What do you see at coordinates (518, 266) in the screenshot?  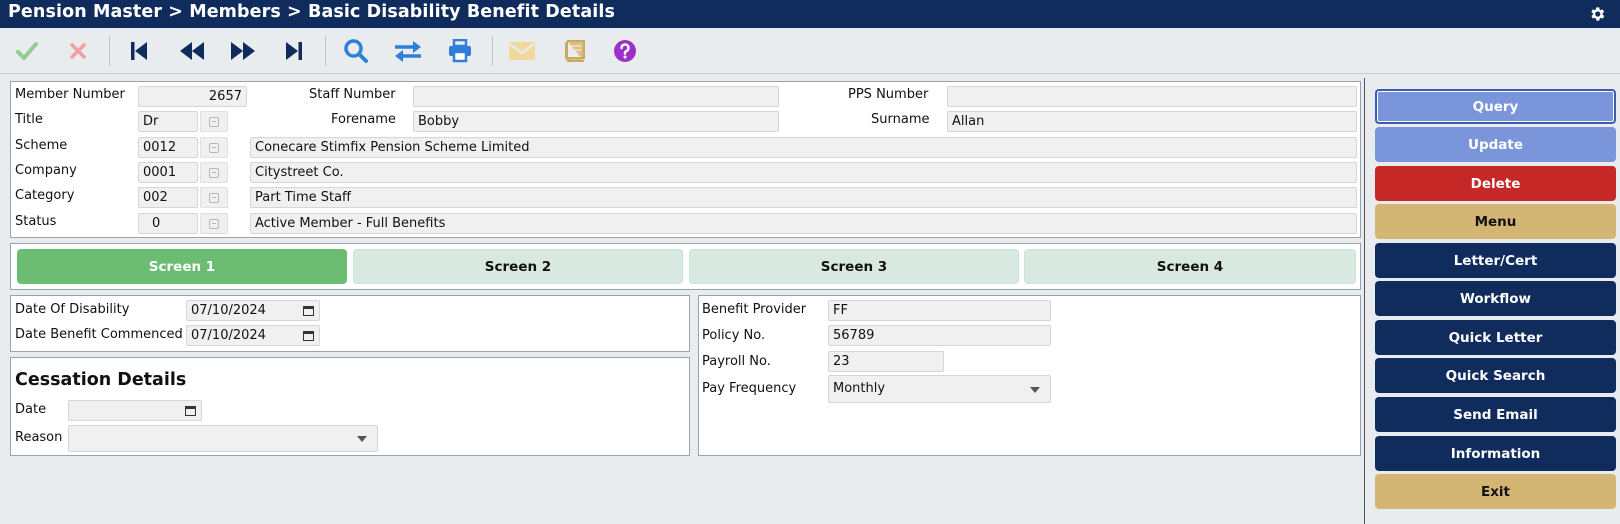 I see `tab-screen-2: Screen 2` at bounding box center [518, 266].